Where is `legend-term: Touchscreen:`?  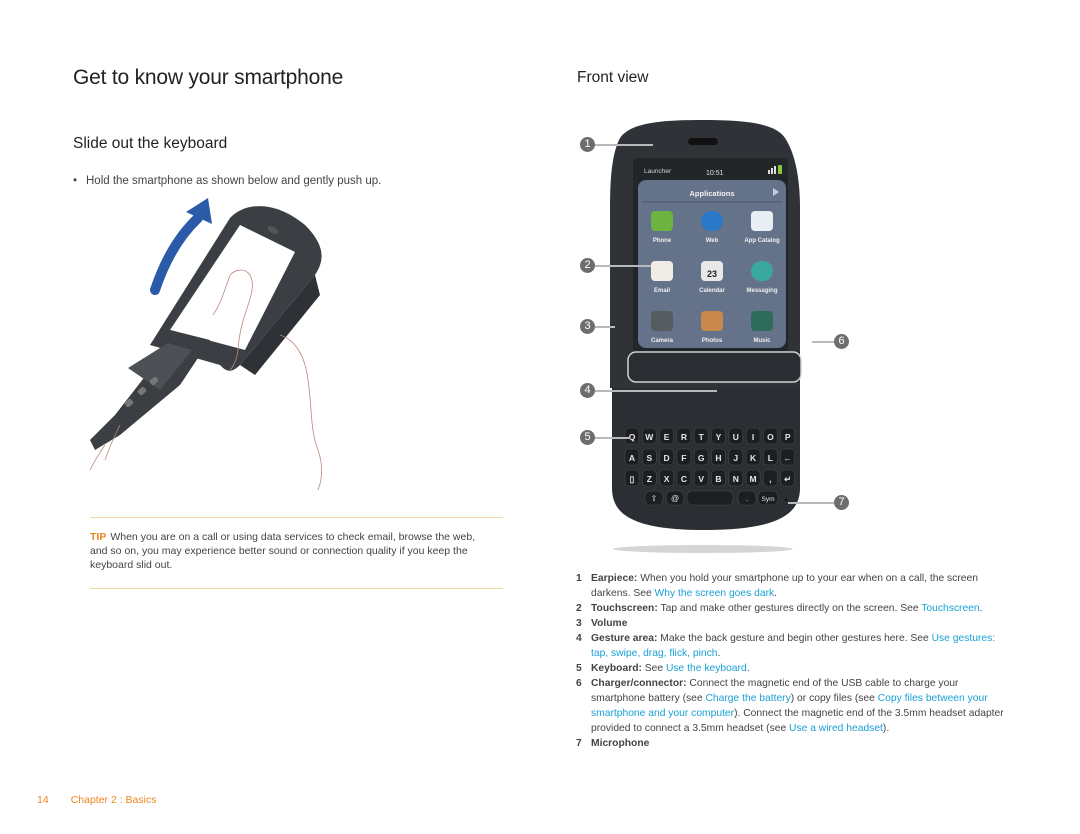 legend-term: Touchscreen: is located at coordinates (624, 608).